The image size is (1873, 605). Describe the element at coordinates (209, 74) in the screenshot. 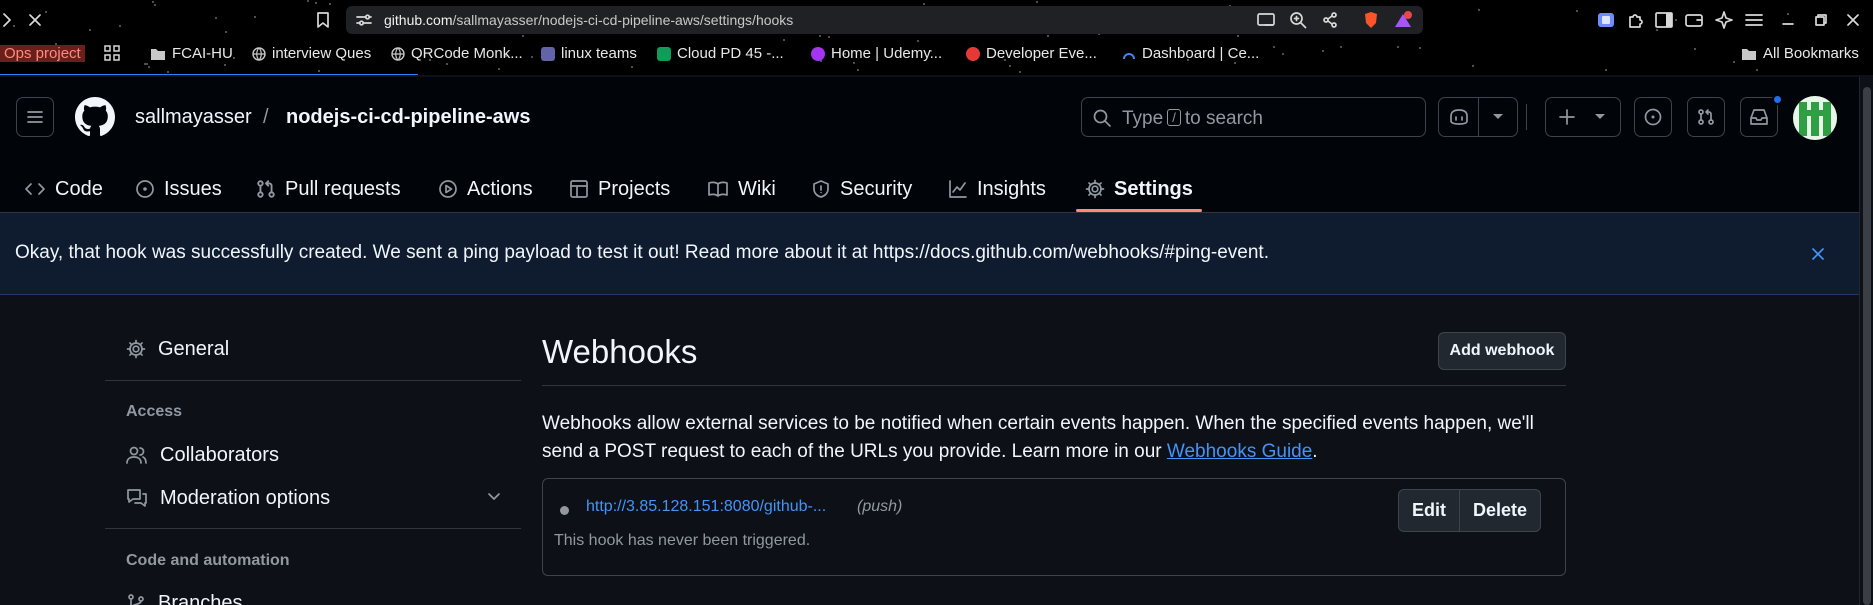

I see `page-load-progress` at that location.